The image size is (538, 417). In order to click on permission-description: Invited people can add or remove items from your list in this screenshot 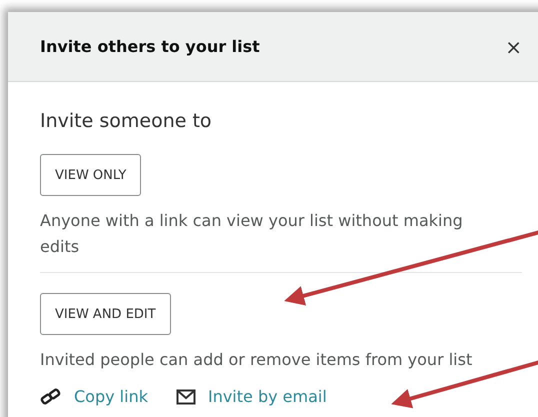, I will do `click(257, 360)`.